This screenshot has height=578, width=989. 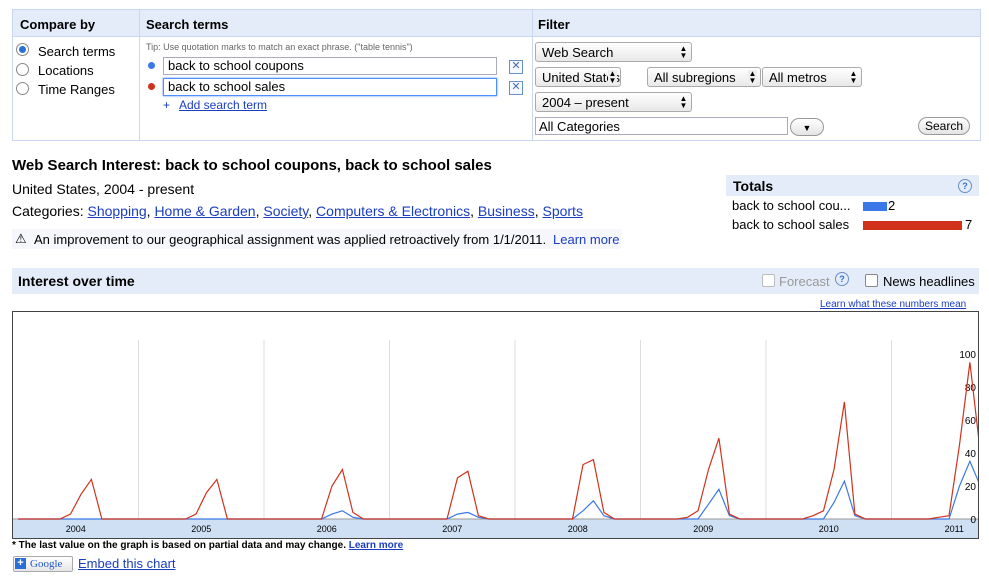 I want to click on x-tick-label: 2006, so click(x=327, y=529).